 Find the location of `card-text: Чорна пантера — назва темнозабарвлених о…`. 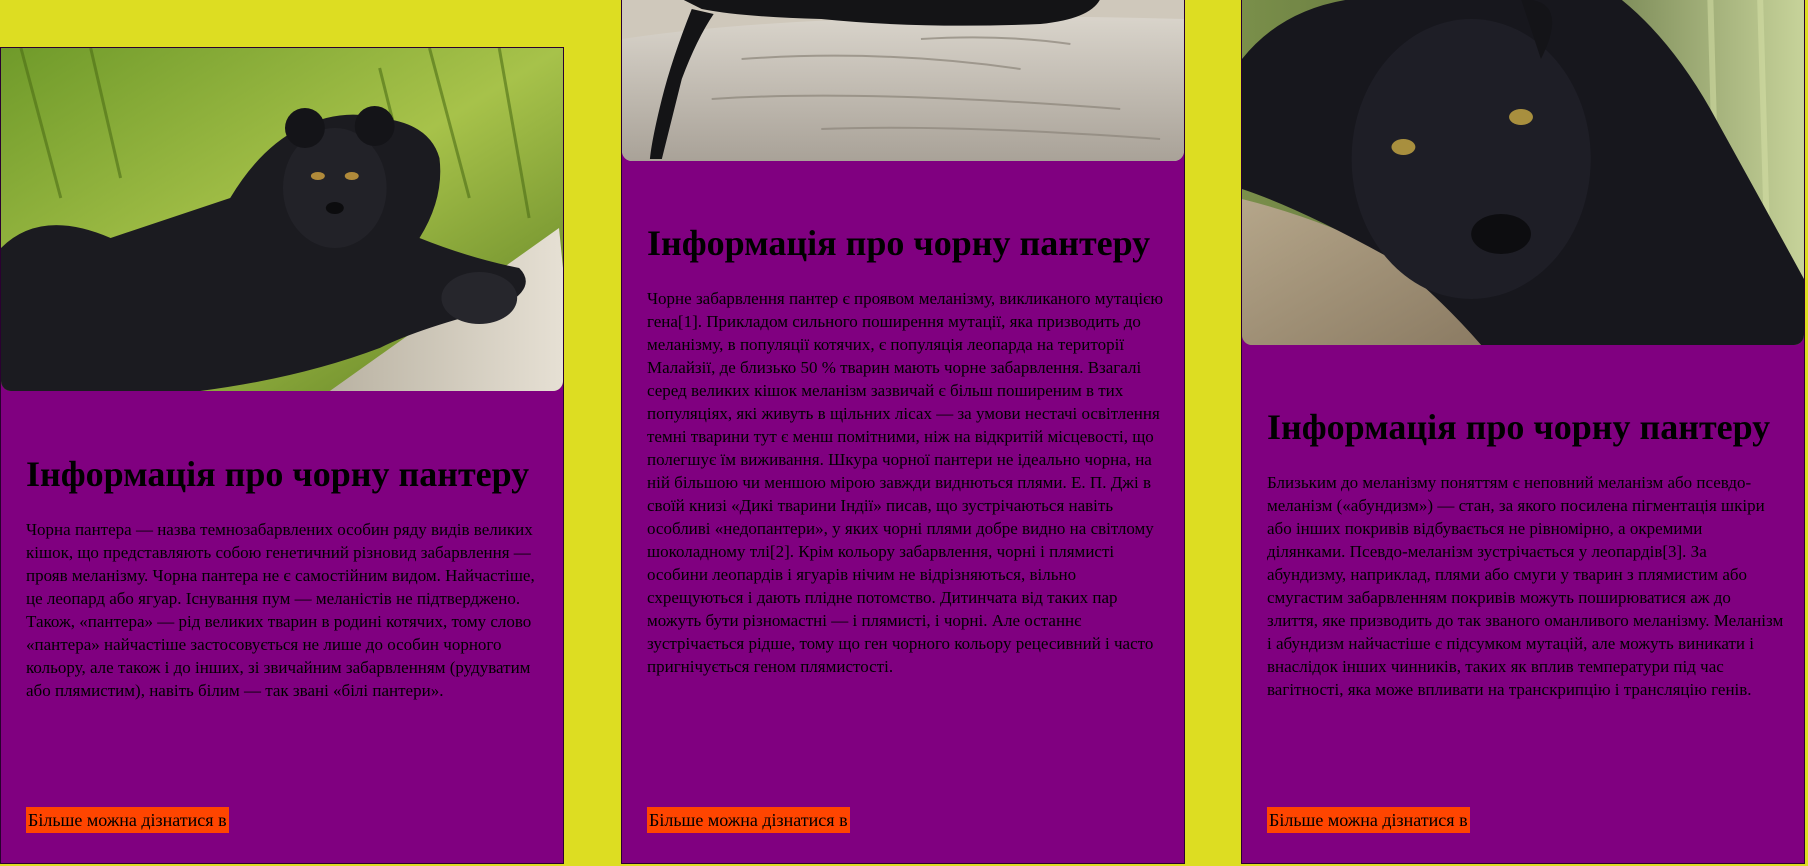

card-text: Чорна пантера — назва темнозабарвлених о… is located at coordinates (280, 610).